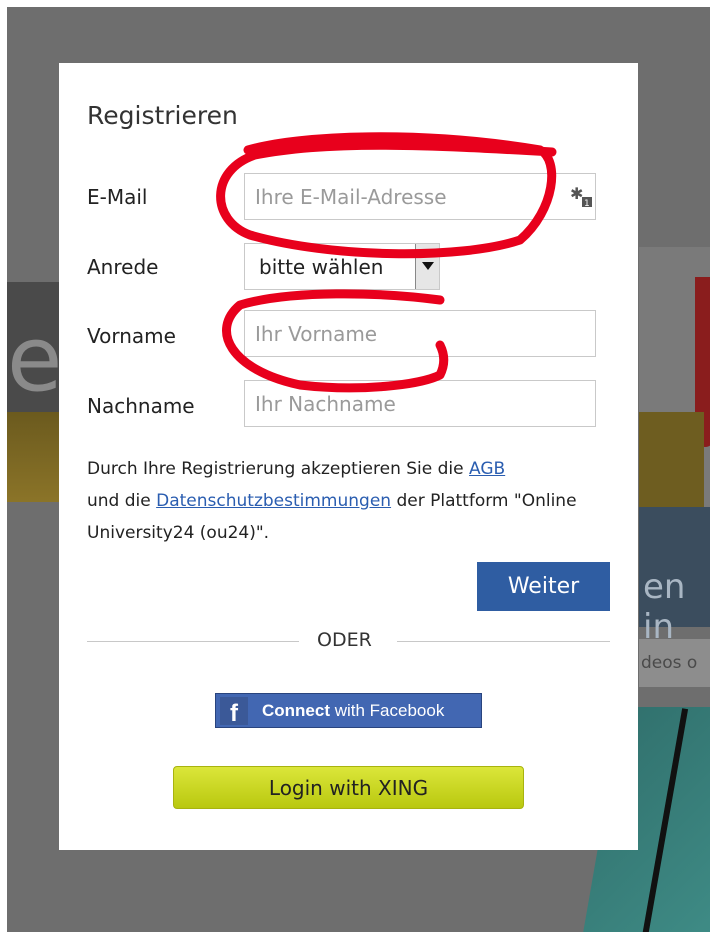  What do you see at coordinates (122, 501) in the screenshot?
I see `terms-text-part2: und die` at bounding box center [122, 501].